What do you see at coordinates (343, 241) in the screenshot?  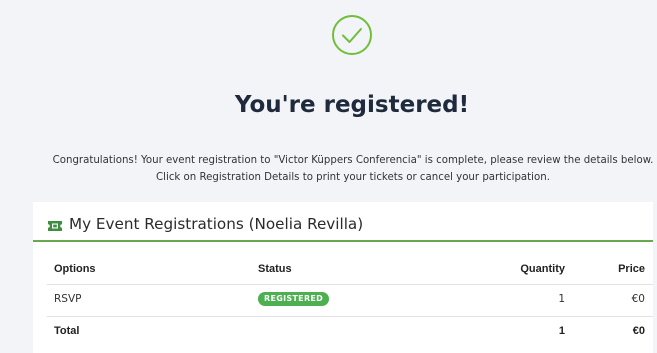 I see `title-divider` at bounding box center [343, 241].